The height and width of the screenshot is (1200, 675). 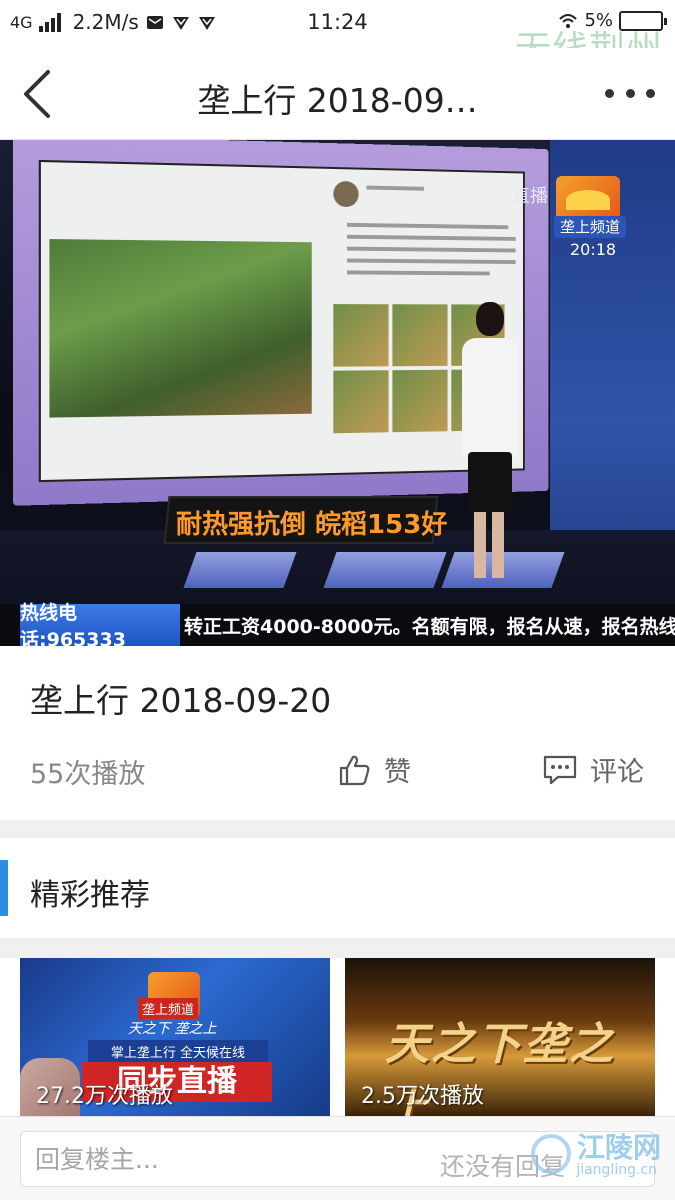 I want to click on card-slogan: 天之下 垄之上, so click(x=172, y=1029).